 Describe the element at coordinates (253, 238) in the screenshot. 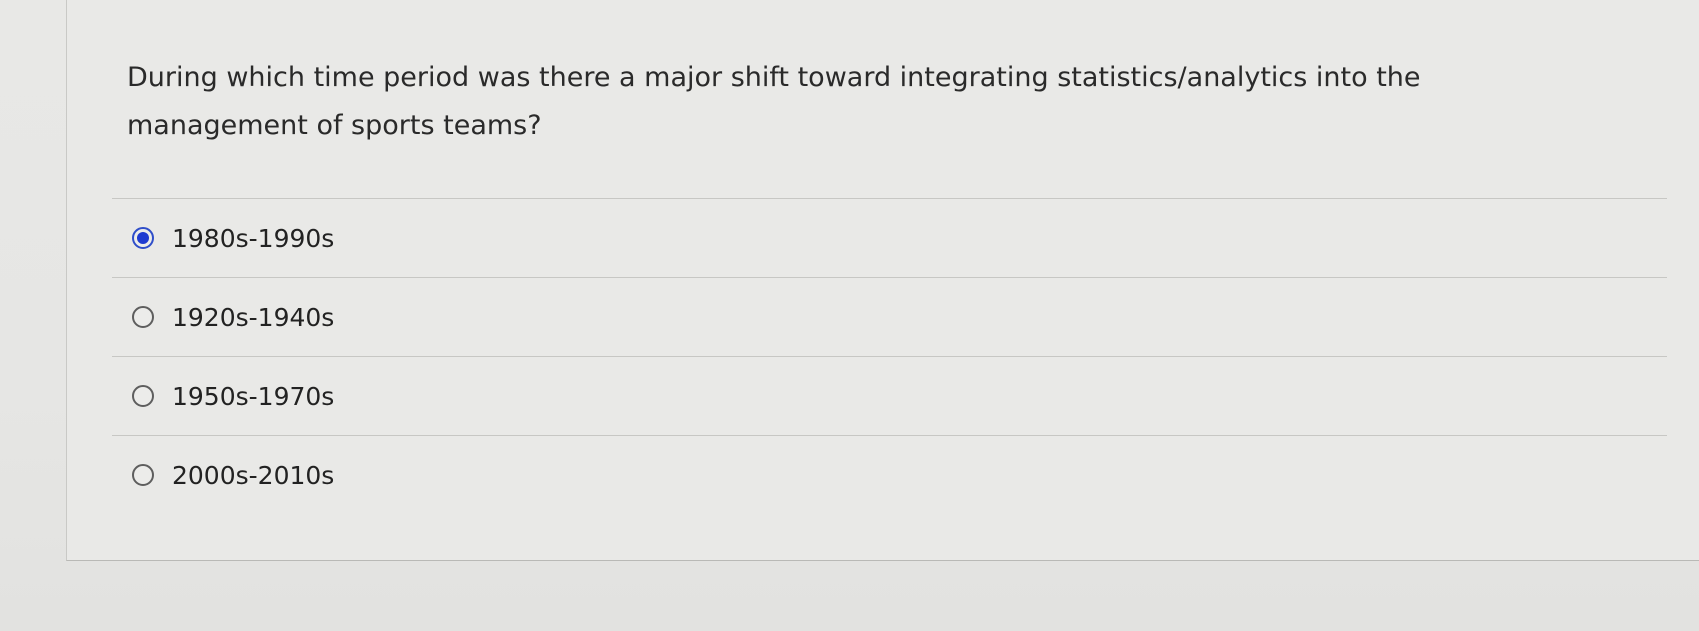

I see `option-label: 1980s-1990s` at that location.